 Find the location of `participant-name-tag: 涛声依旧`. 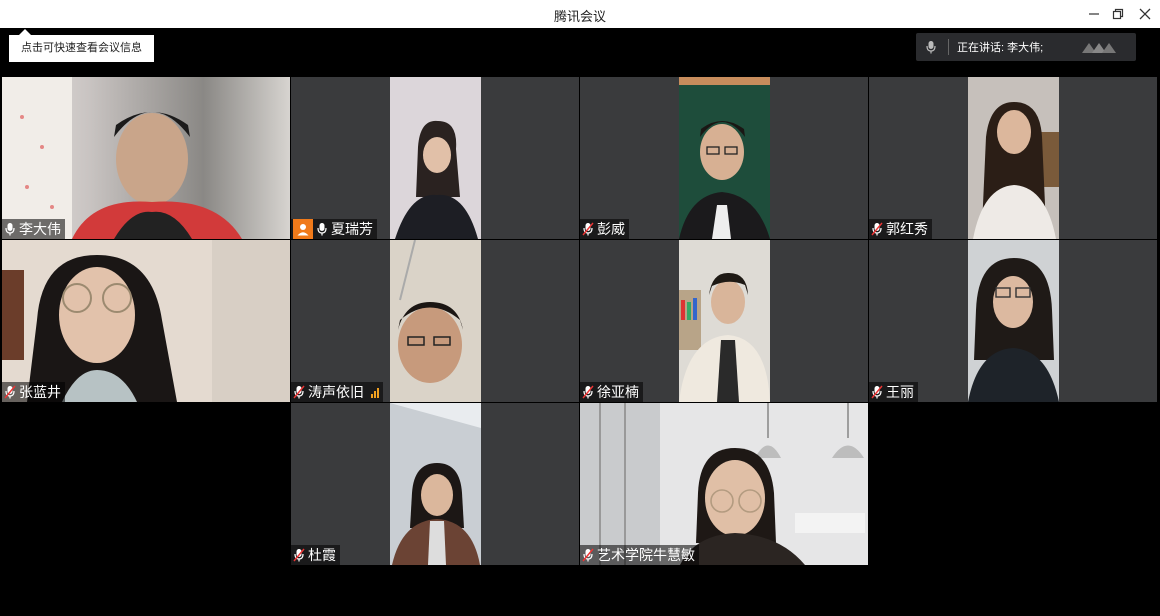

participant-name-tag: 涛声依旧 is located at coordinates (337, 392).